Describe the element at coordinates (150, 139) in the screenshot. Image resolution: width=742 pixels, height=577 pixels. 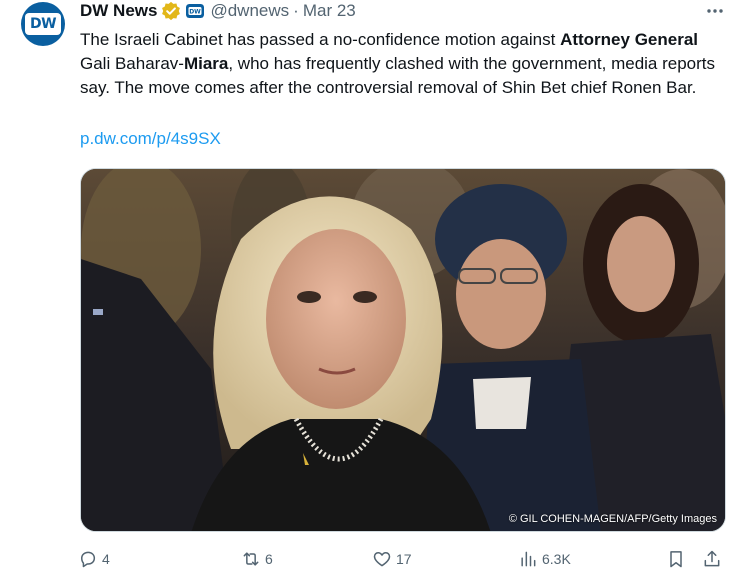
I see `tweet-link: p.dw.com/p/4s9SX` at that location.